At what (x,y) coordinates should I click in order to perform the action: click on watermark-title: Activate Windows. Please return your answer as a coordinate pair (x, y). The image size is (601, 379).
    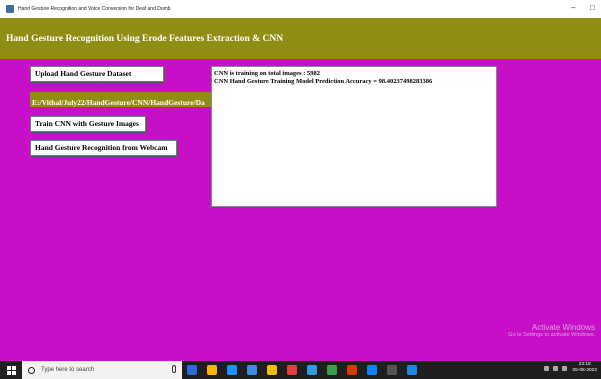
    Looking at the image, I should click on (563, 327).